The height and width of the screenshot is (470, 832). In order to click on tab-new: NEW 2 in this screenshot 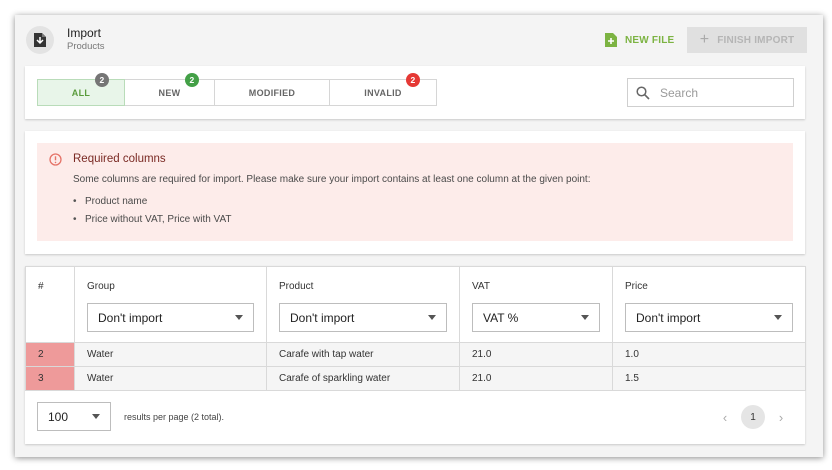, I will do `click(169, 89)`.